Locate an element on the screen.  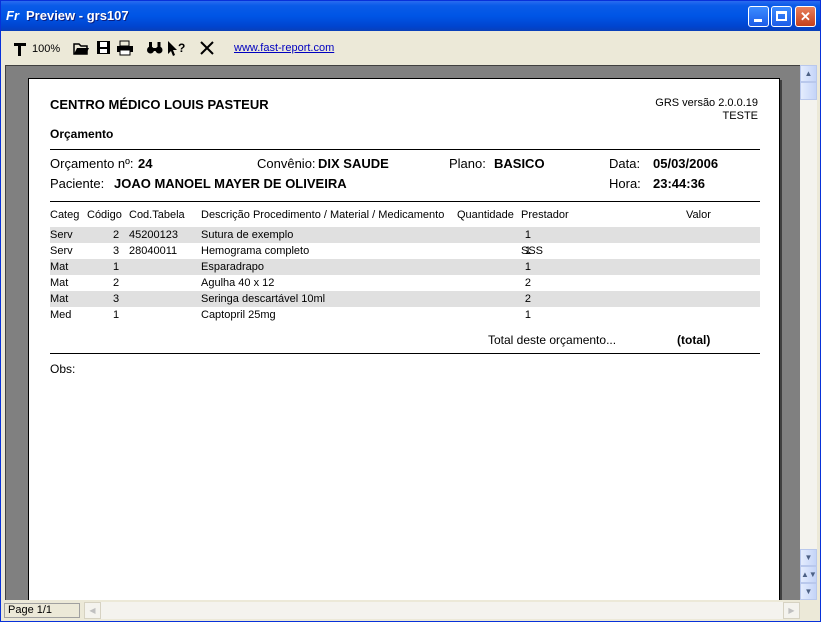
page-indicator: Page 1/1 is located at coordinates (42, 610).